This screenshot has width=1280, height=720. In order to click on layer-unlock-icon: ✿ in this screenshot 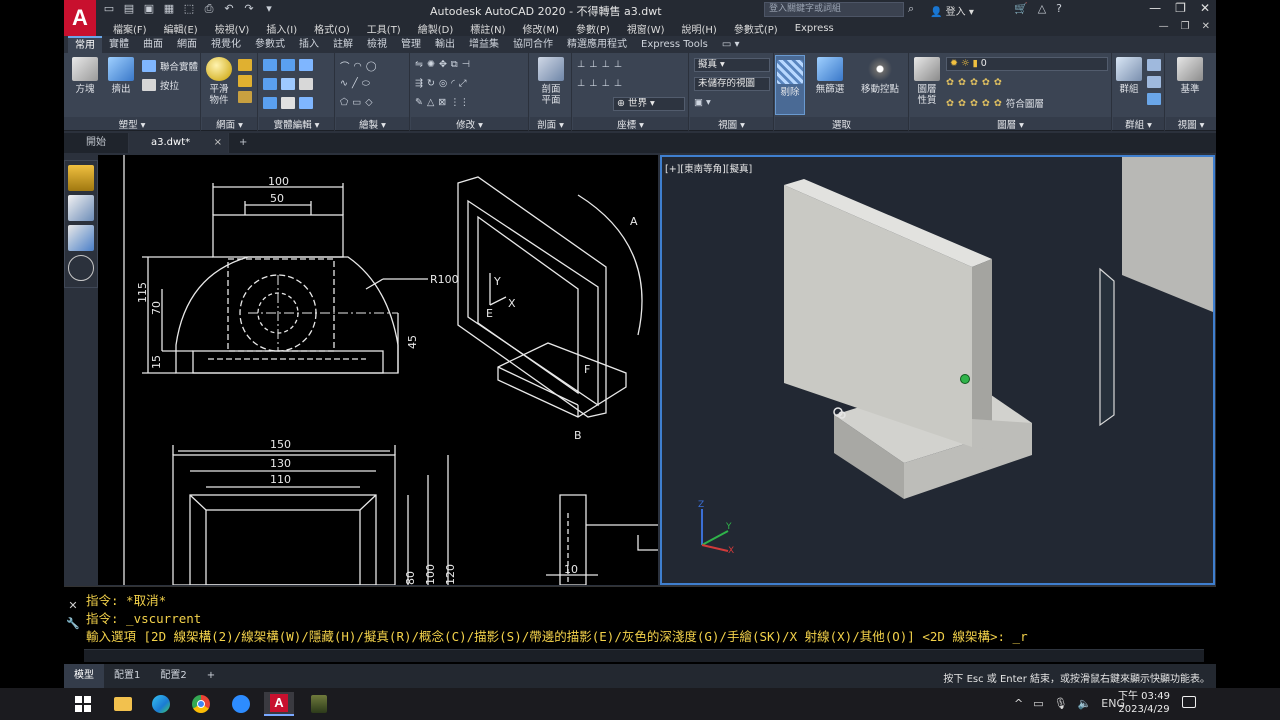, I will do `click(986, 103)`.